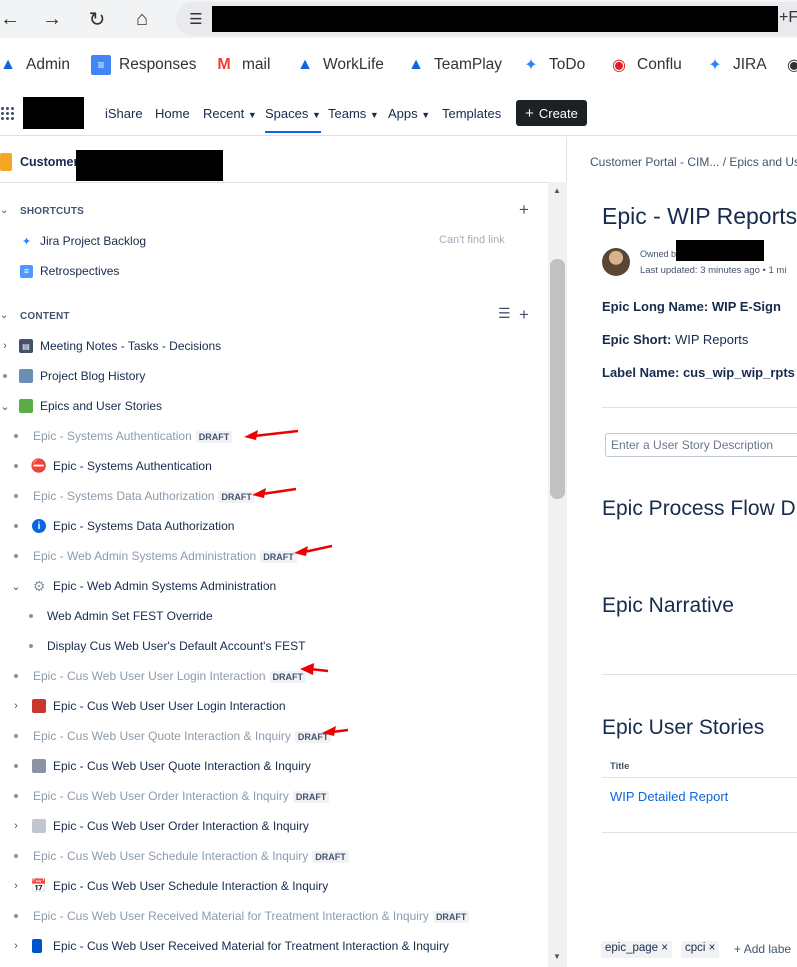 The height and width of the screenshot is (967, 797). I want to click on avatar, so click(616, 262).